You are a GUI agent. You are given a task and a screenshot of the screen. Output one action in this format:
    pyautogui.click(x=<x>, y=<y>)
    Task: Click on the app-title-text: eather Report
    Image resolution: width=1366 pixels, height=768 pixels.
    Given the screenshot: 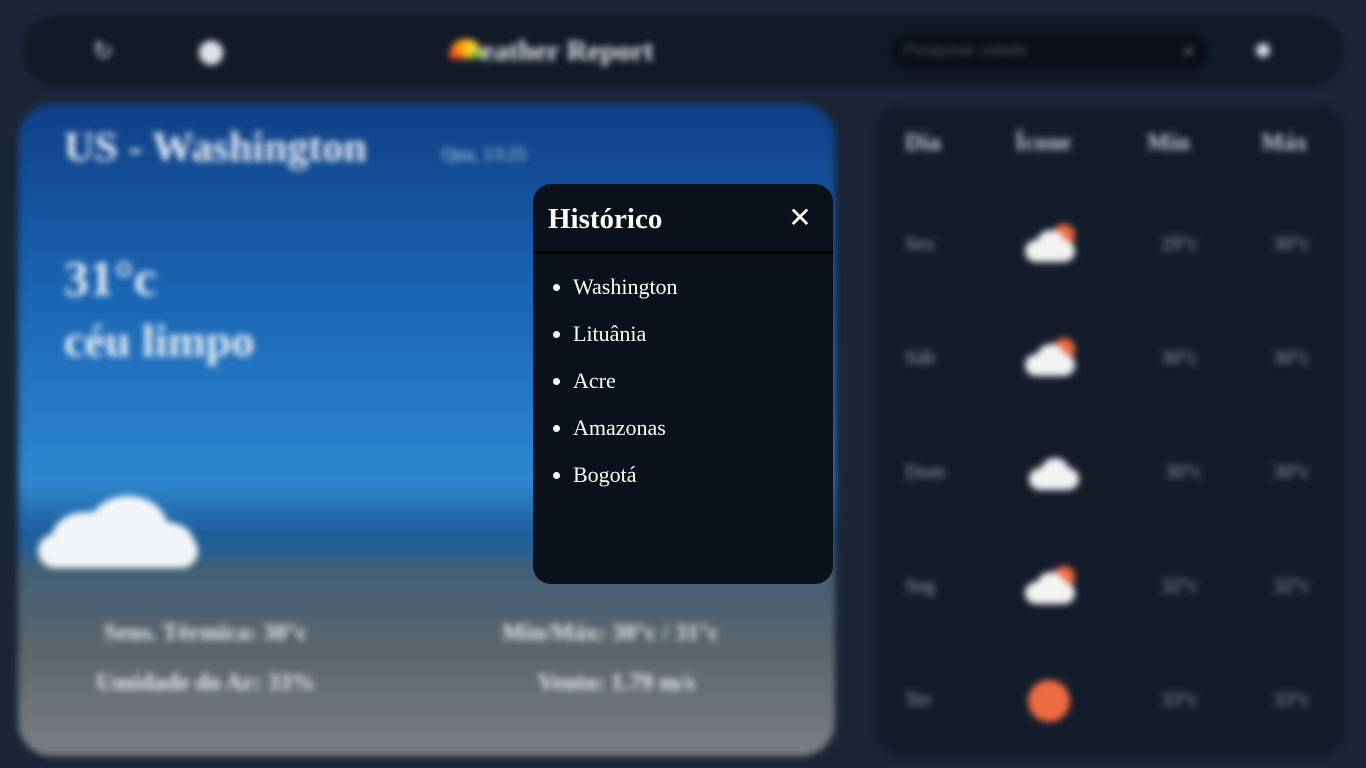 What is the action you would take?
    pyautogui.click(x=567, y=51)
    